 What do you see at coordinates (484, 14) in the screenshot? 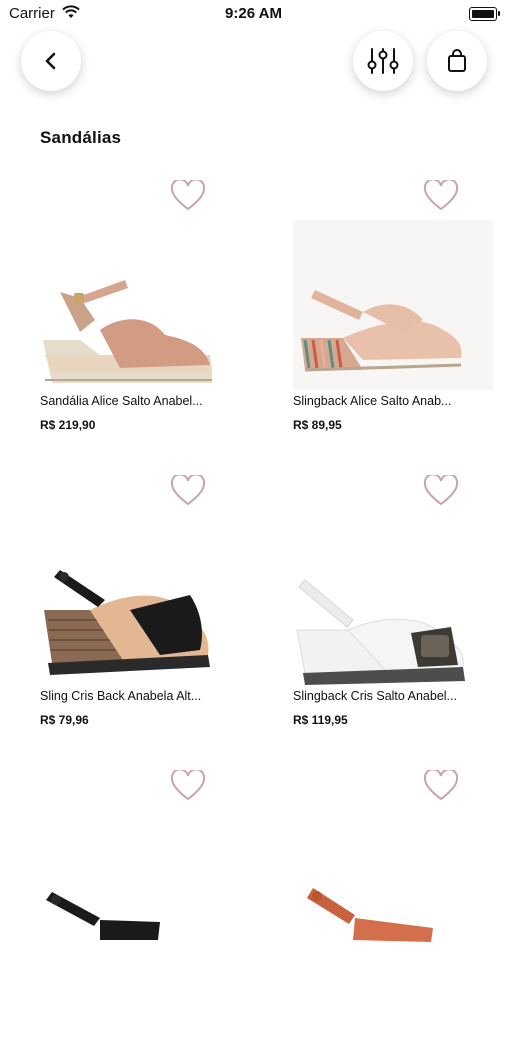
I see `battery-icon` at bounding box center [484, 14].